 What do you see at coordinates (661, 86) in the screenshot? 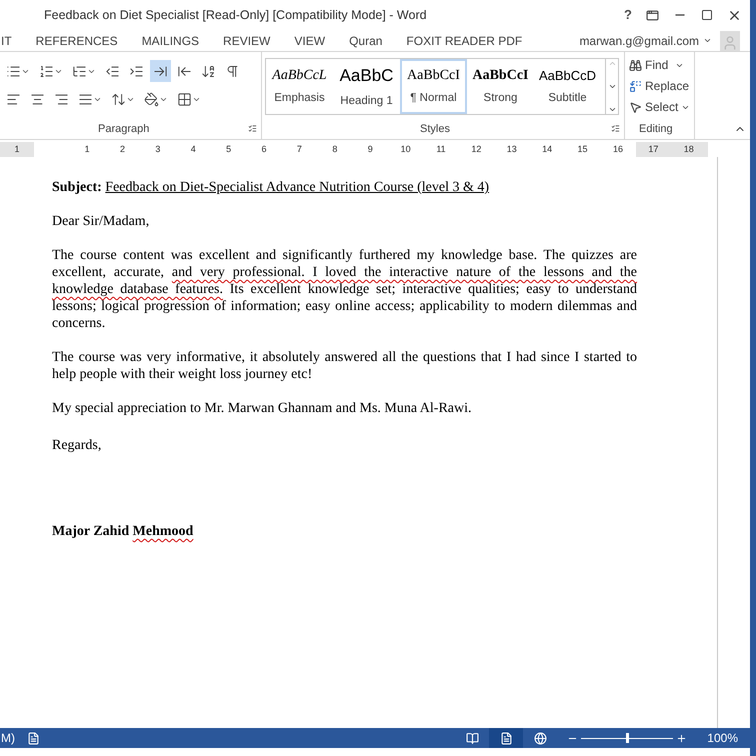
I see `replace-button: Replace` at bounding box center [661, 86].